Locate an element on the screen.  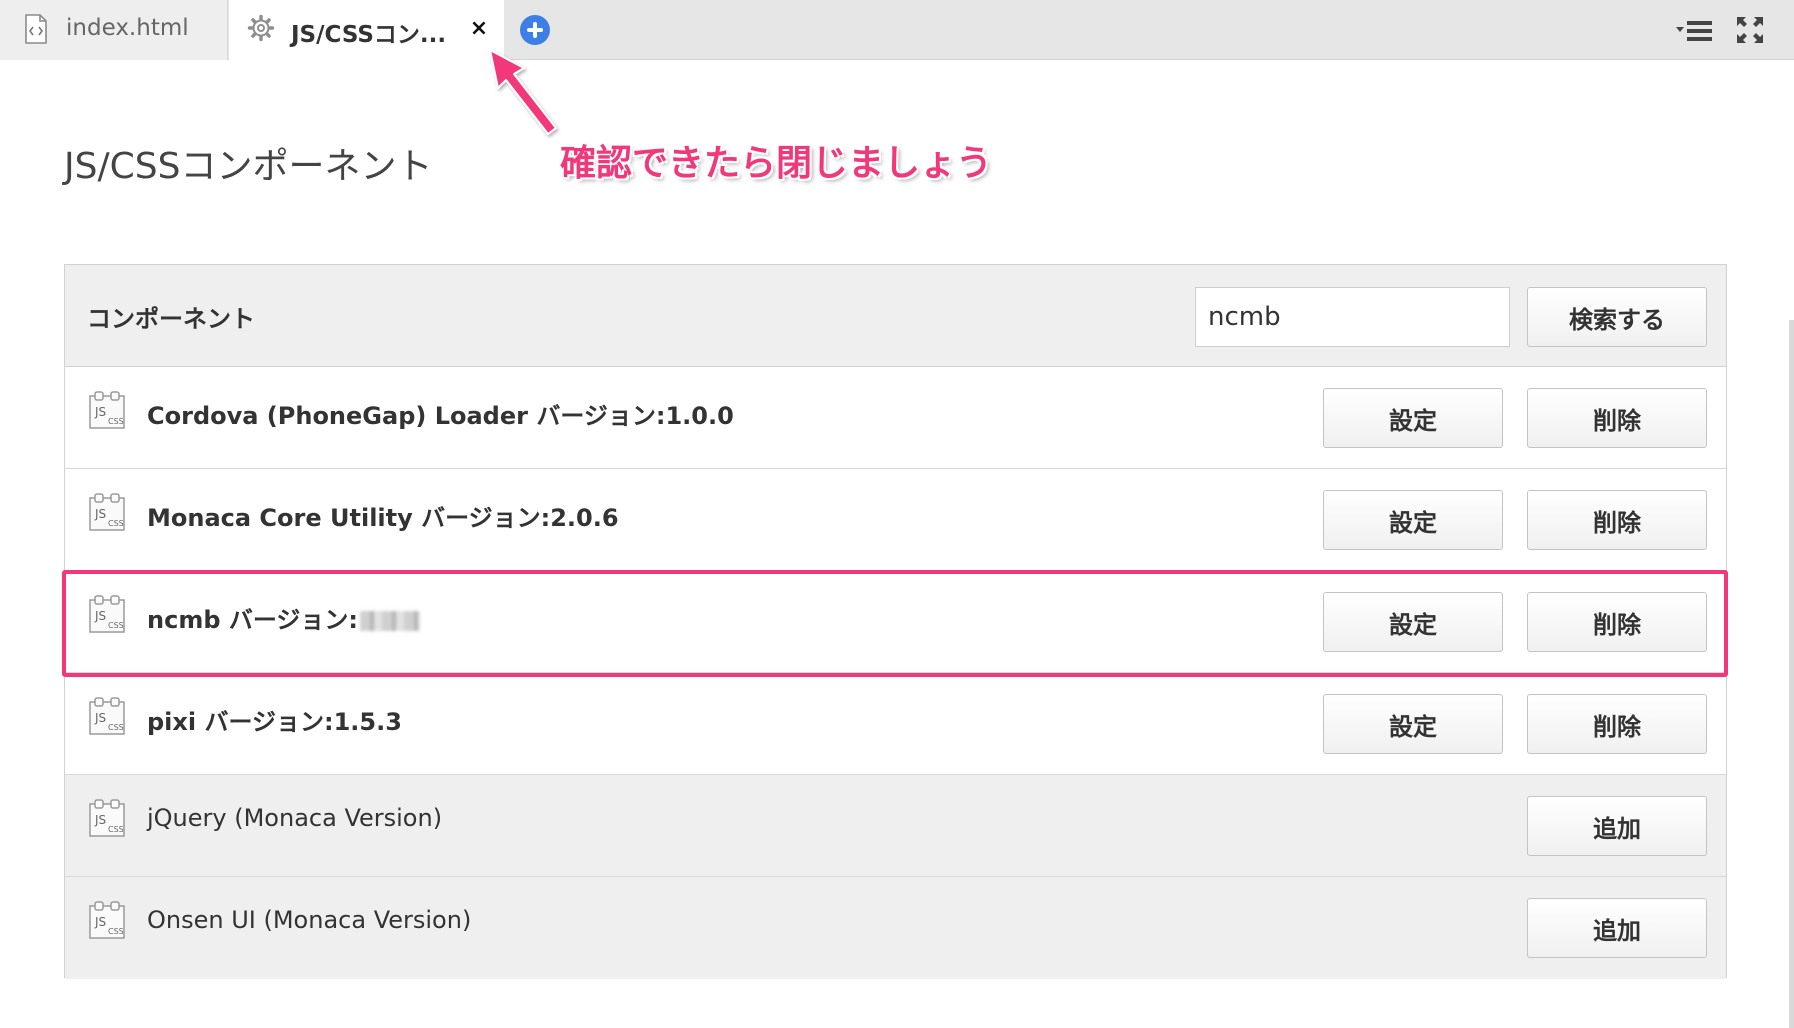
editor-tab-bar: index.html JS/CSSコン... × is located at coordinates (897, 30).